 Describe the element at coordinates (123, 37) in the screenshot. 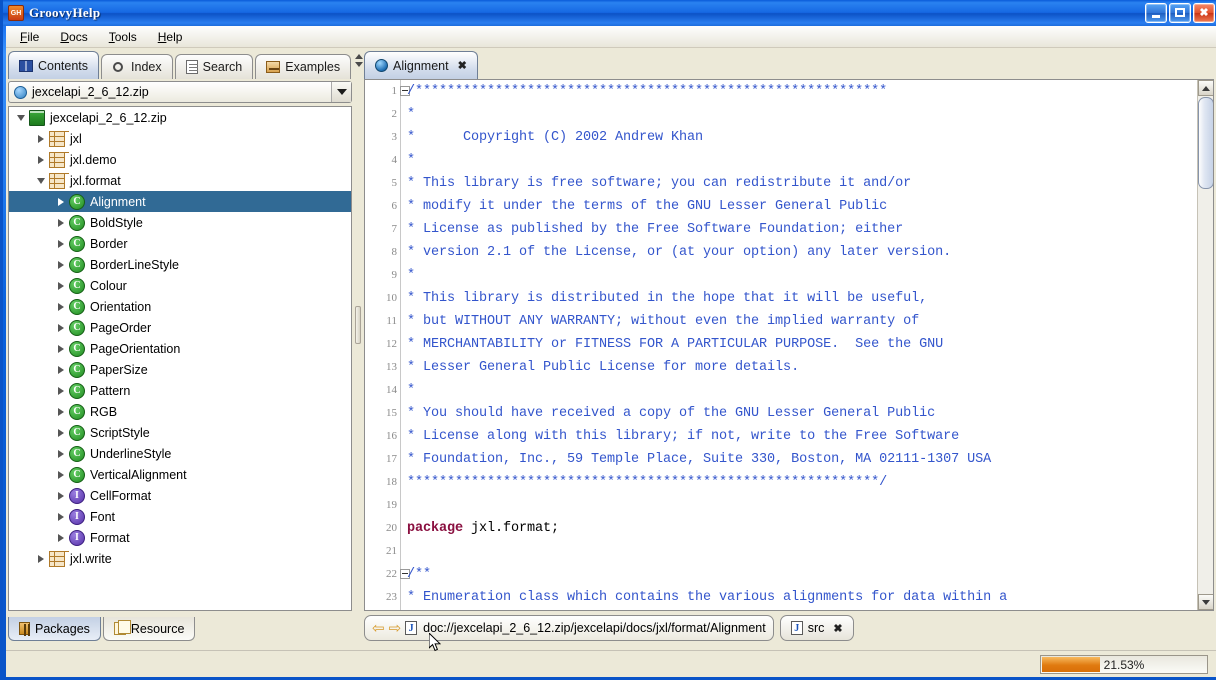

I see `menu-tools: Tools` at that location.